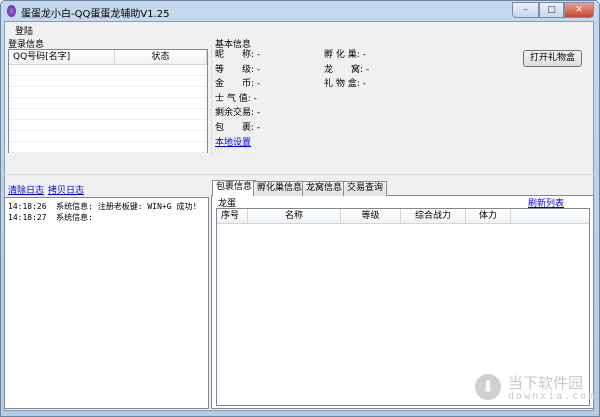 The width and height of the screenshot is (600, 417). What do you see at coordinates (525, 10) in the screenshot?
I see `minimize-button: –` at bounding box center [525, 10].